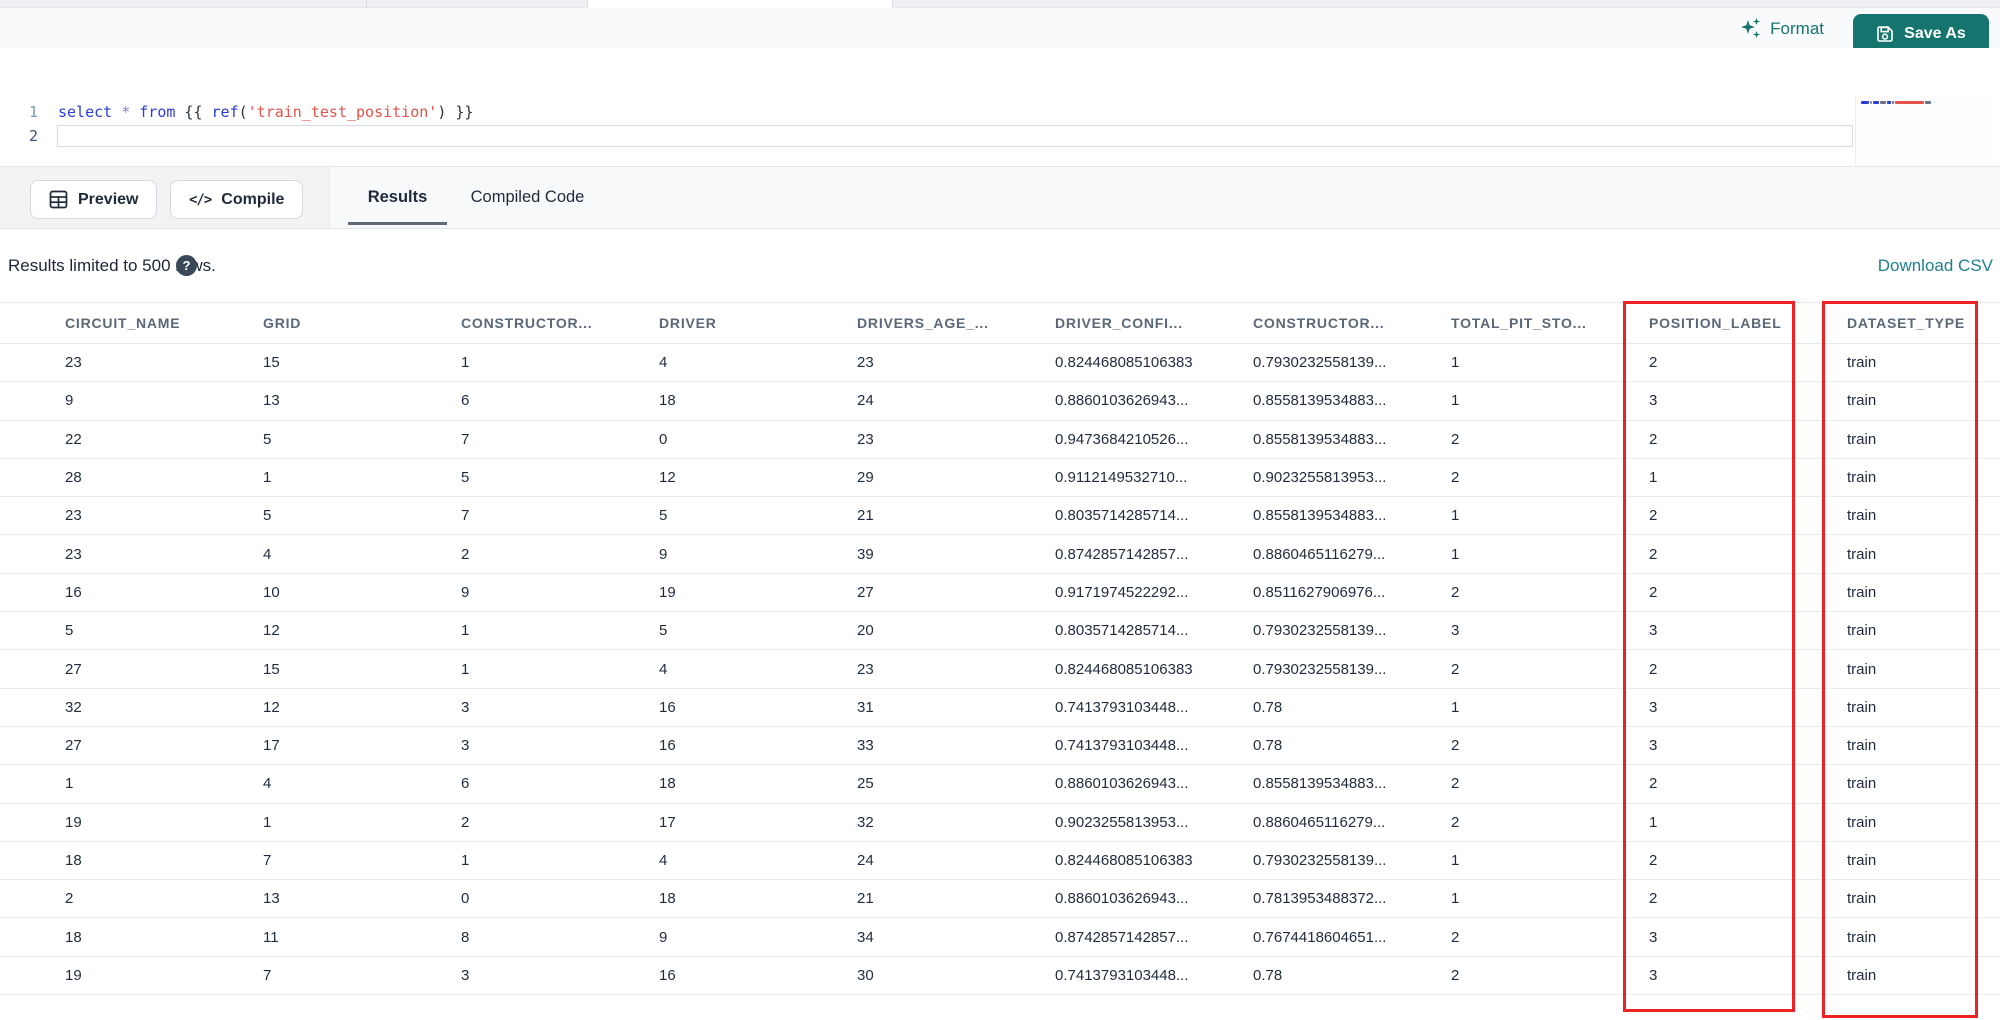 The image size is (2000, 1020). I want to click on table-row: 27 17 3 16 33 0.7413793103448... 0.78 2 3 train, so click(1000, 746).